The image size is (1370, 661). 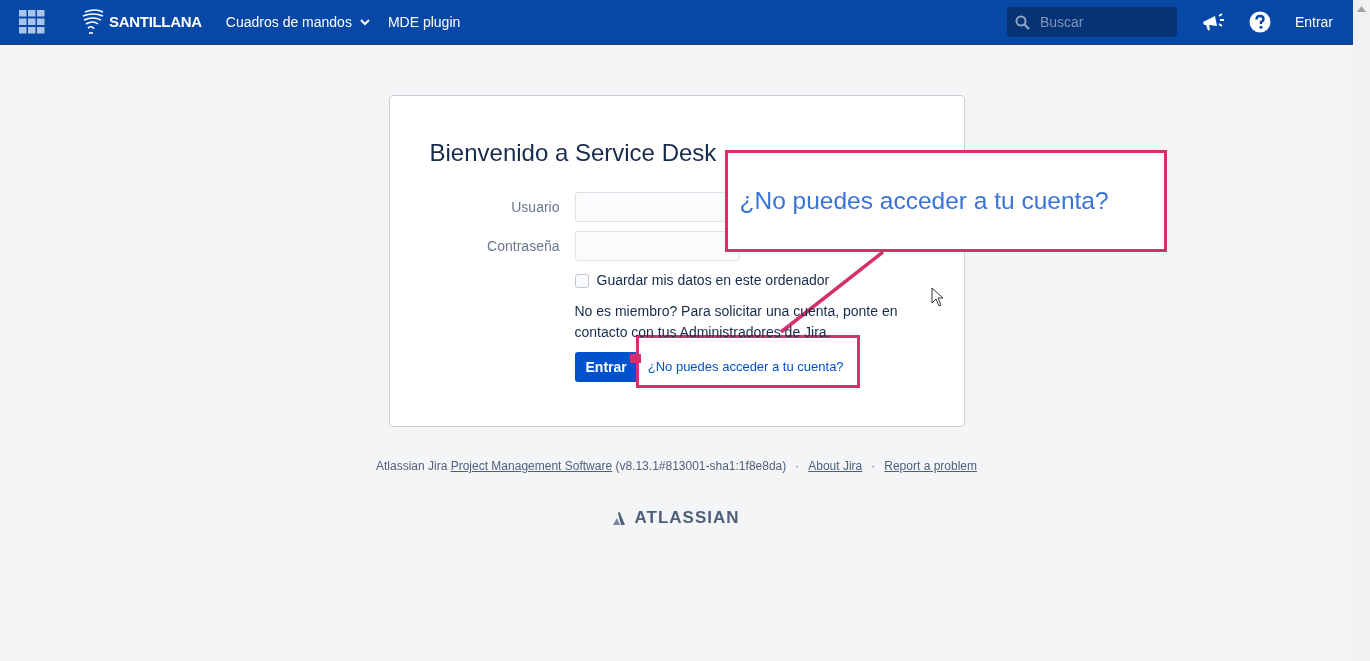 I want to click on swirl-logo-icon, so click(x=93, y=22).